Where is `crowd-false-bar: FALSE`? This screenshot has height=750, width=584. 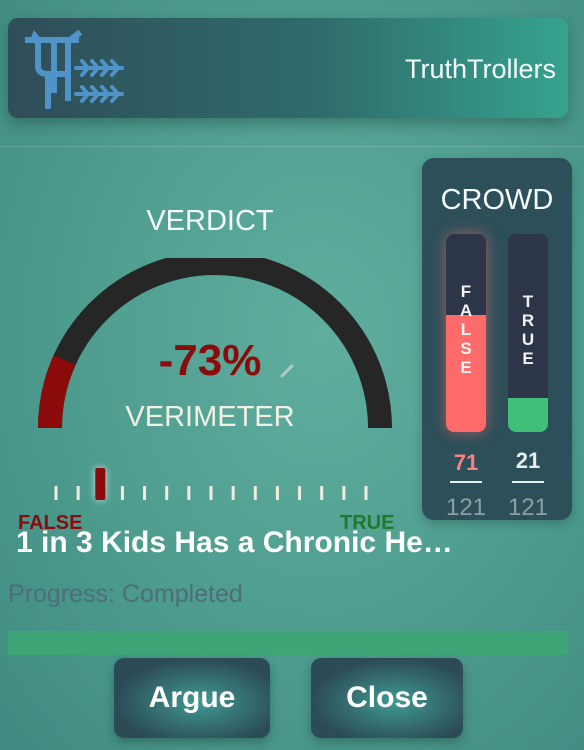 crowd-false-bar: FALSE is located at coordinates (466, 333).